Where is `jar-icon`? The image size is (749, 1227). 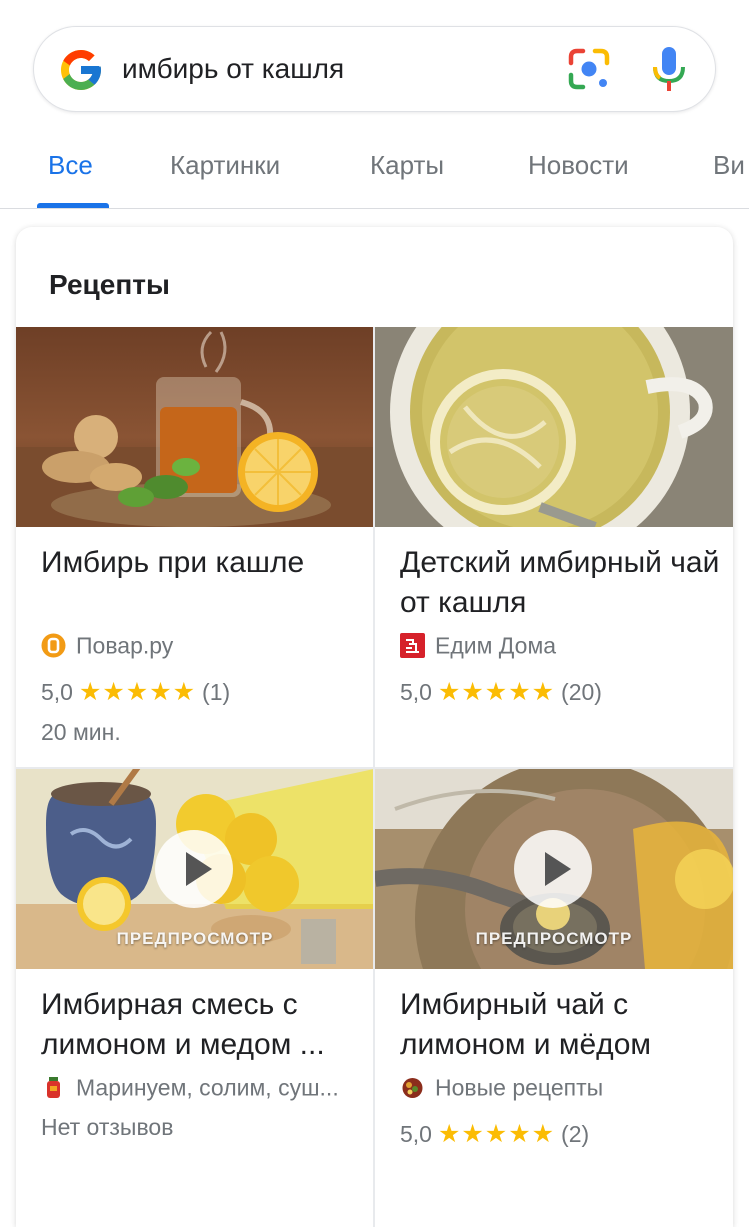
jar-icon is located at coordinates (53, 1087).